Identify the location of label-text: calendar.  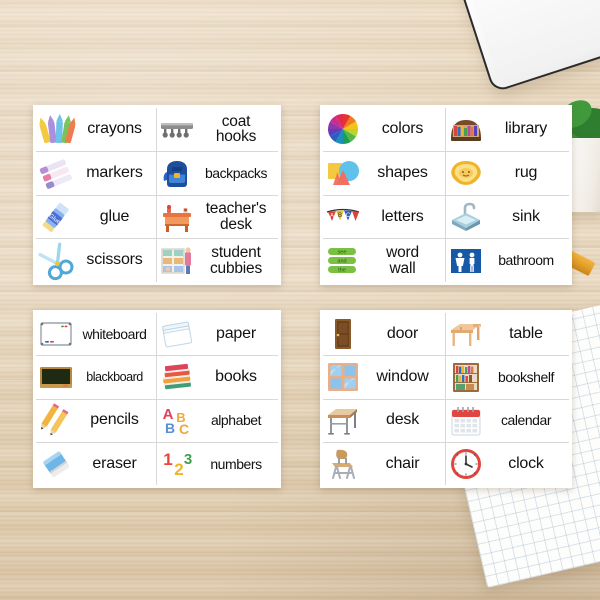
(526, 420).